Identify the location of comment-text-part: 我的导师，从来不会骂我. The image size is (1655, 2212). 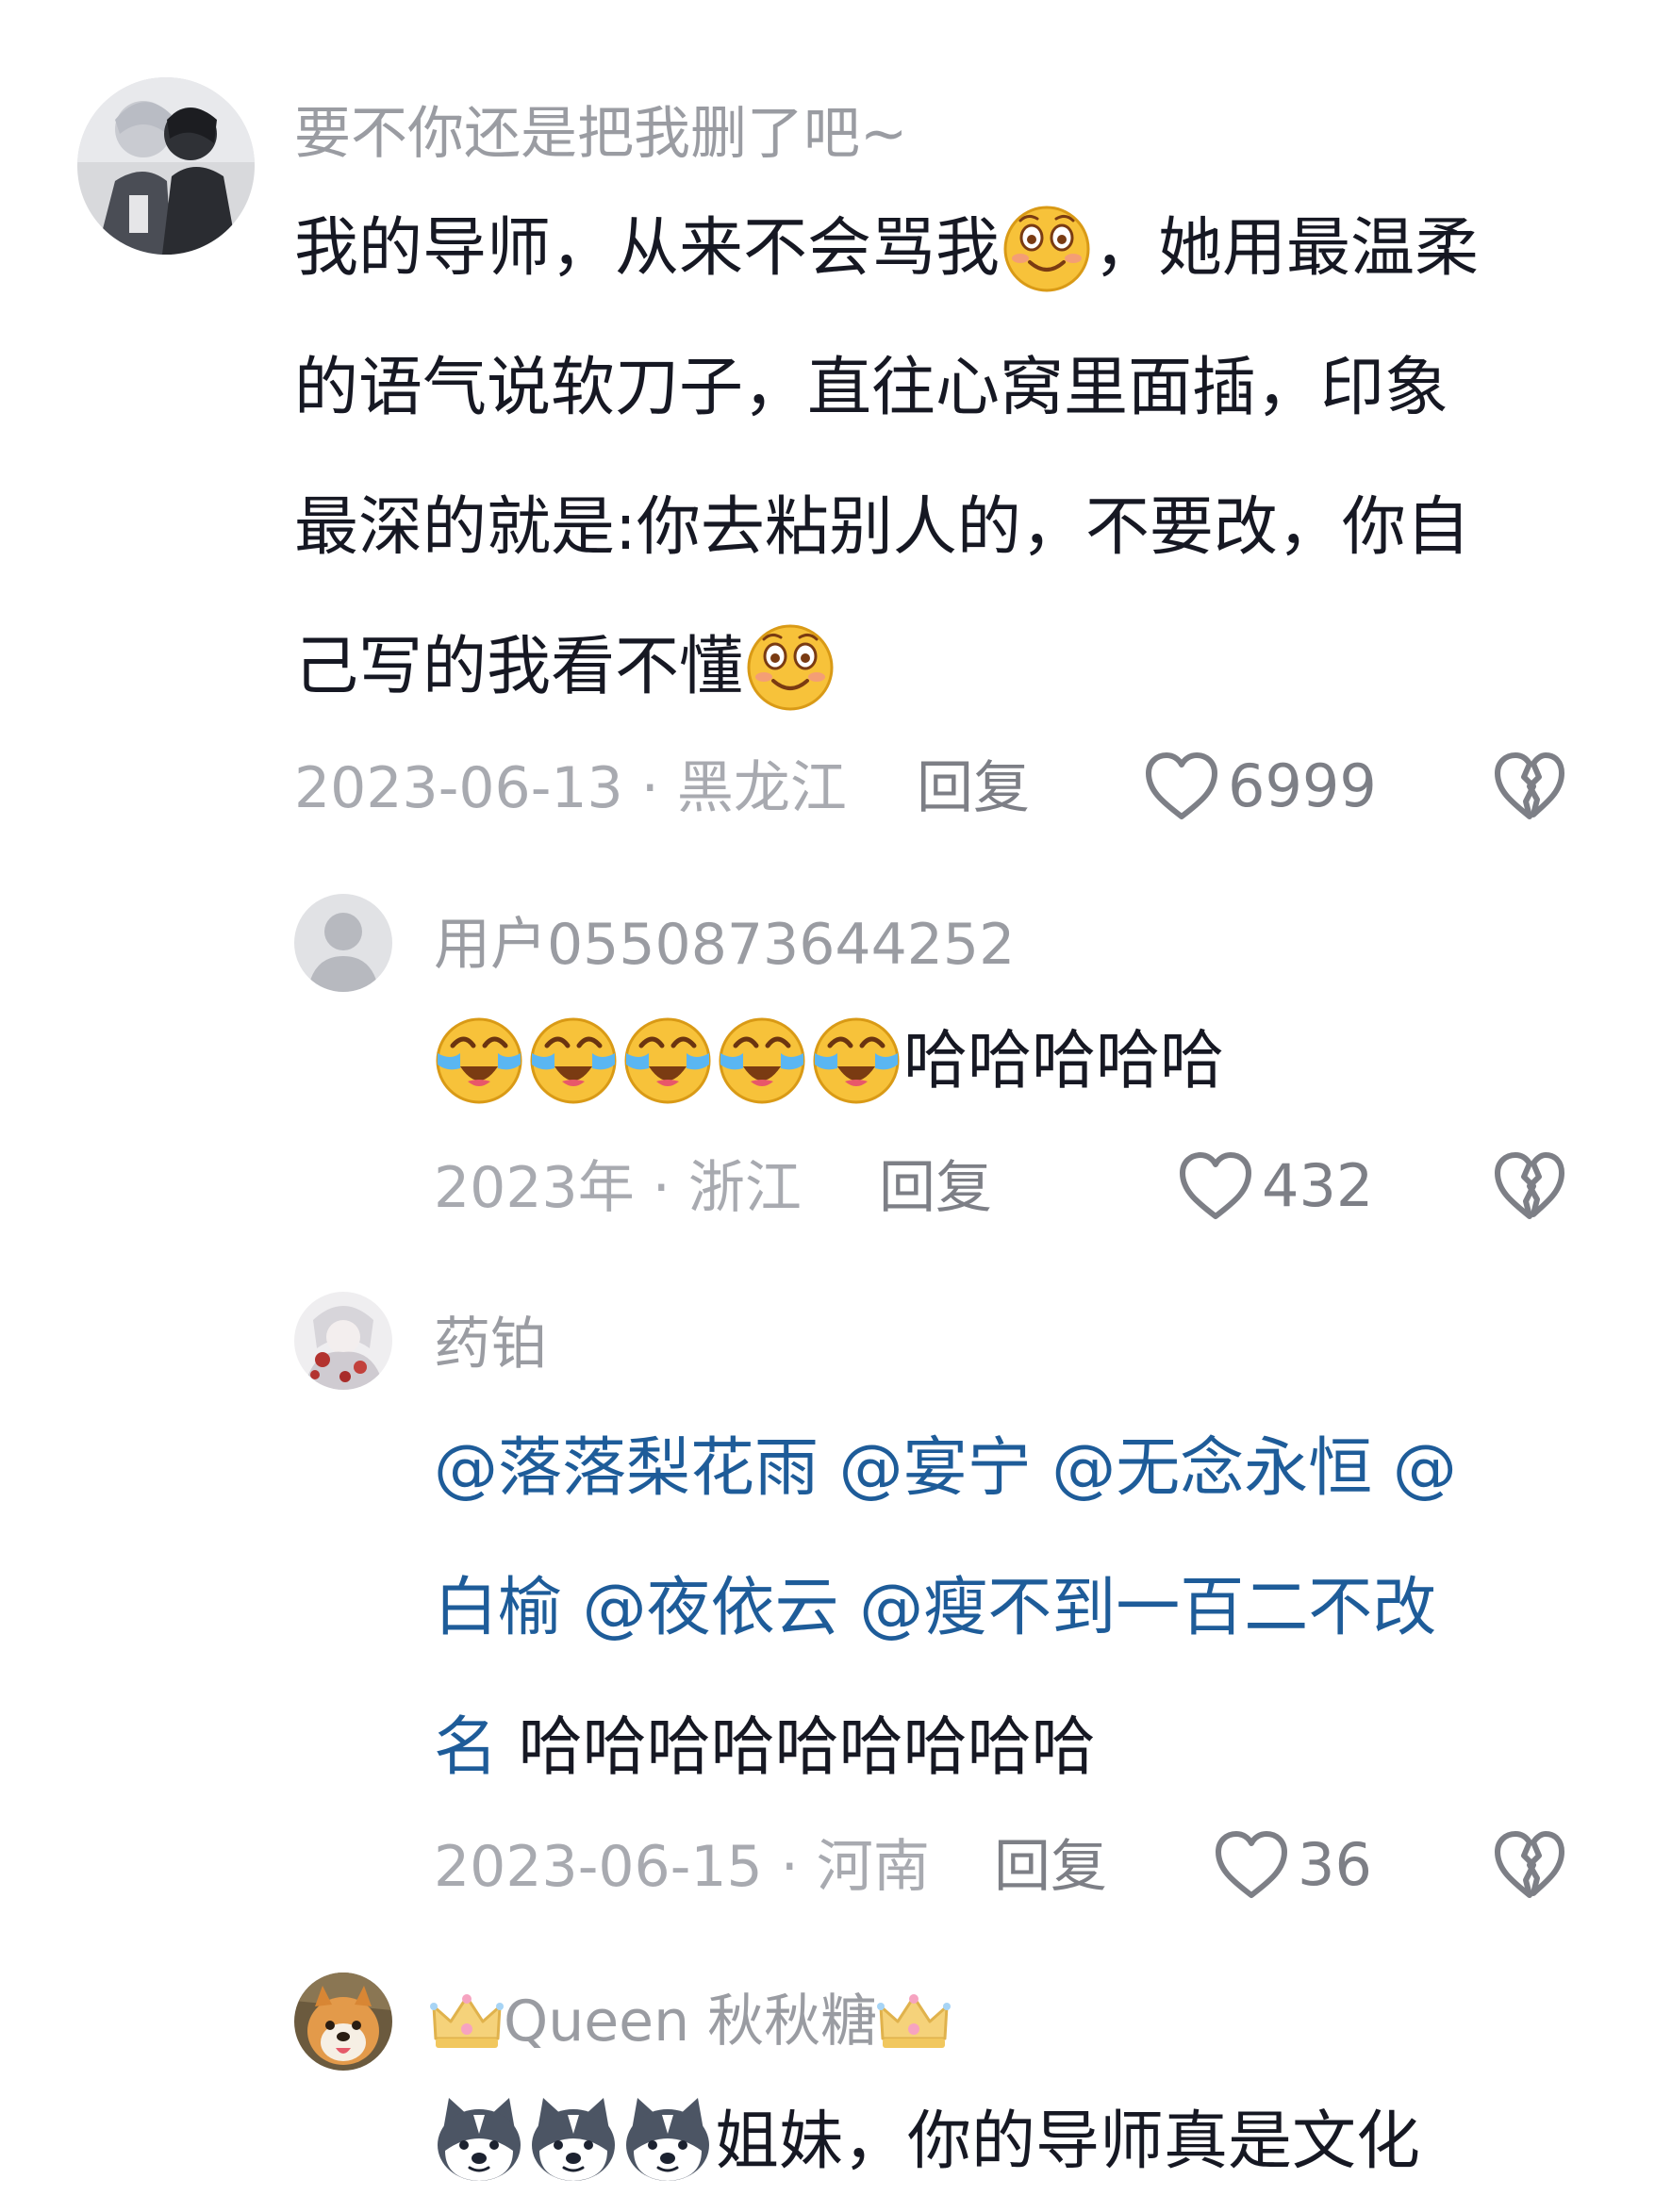
(647, 248).